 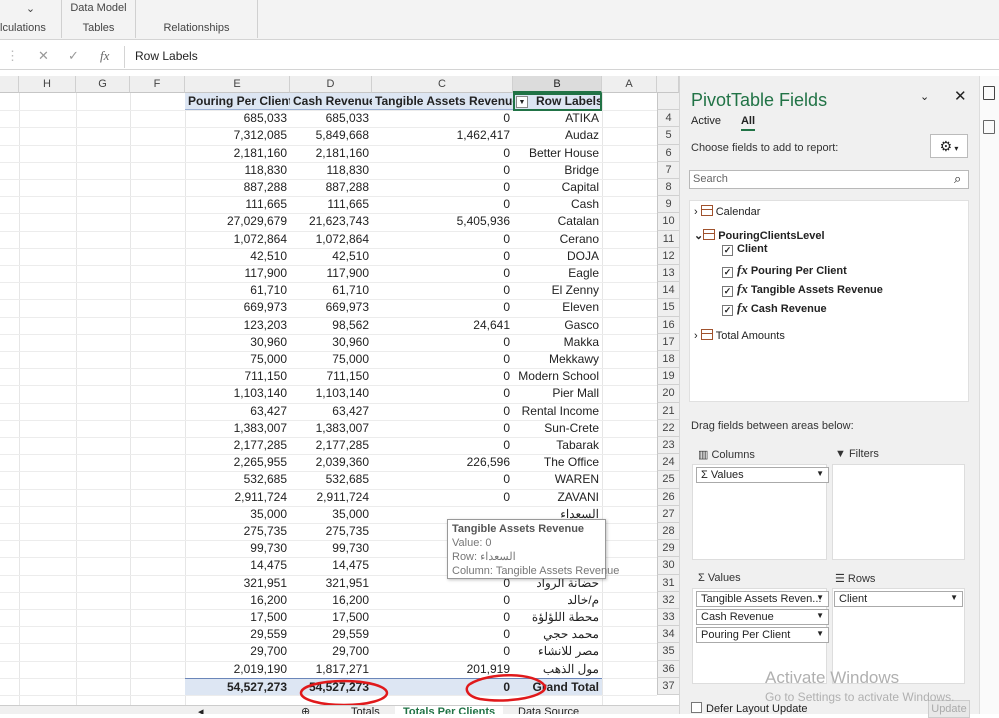 I want to click on cell-d: 75,000, so click(x=331, y=359).